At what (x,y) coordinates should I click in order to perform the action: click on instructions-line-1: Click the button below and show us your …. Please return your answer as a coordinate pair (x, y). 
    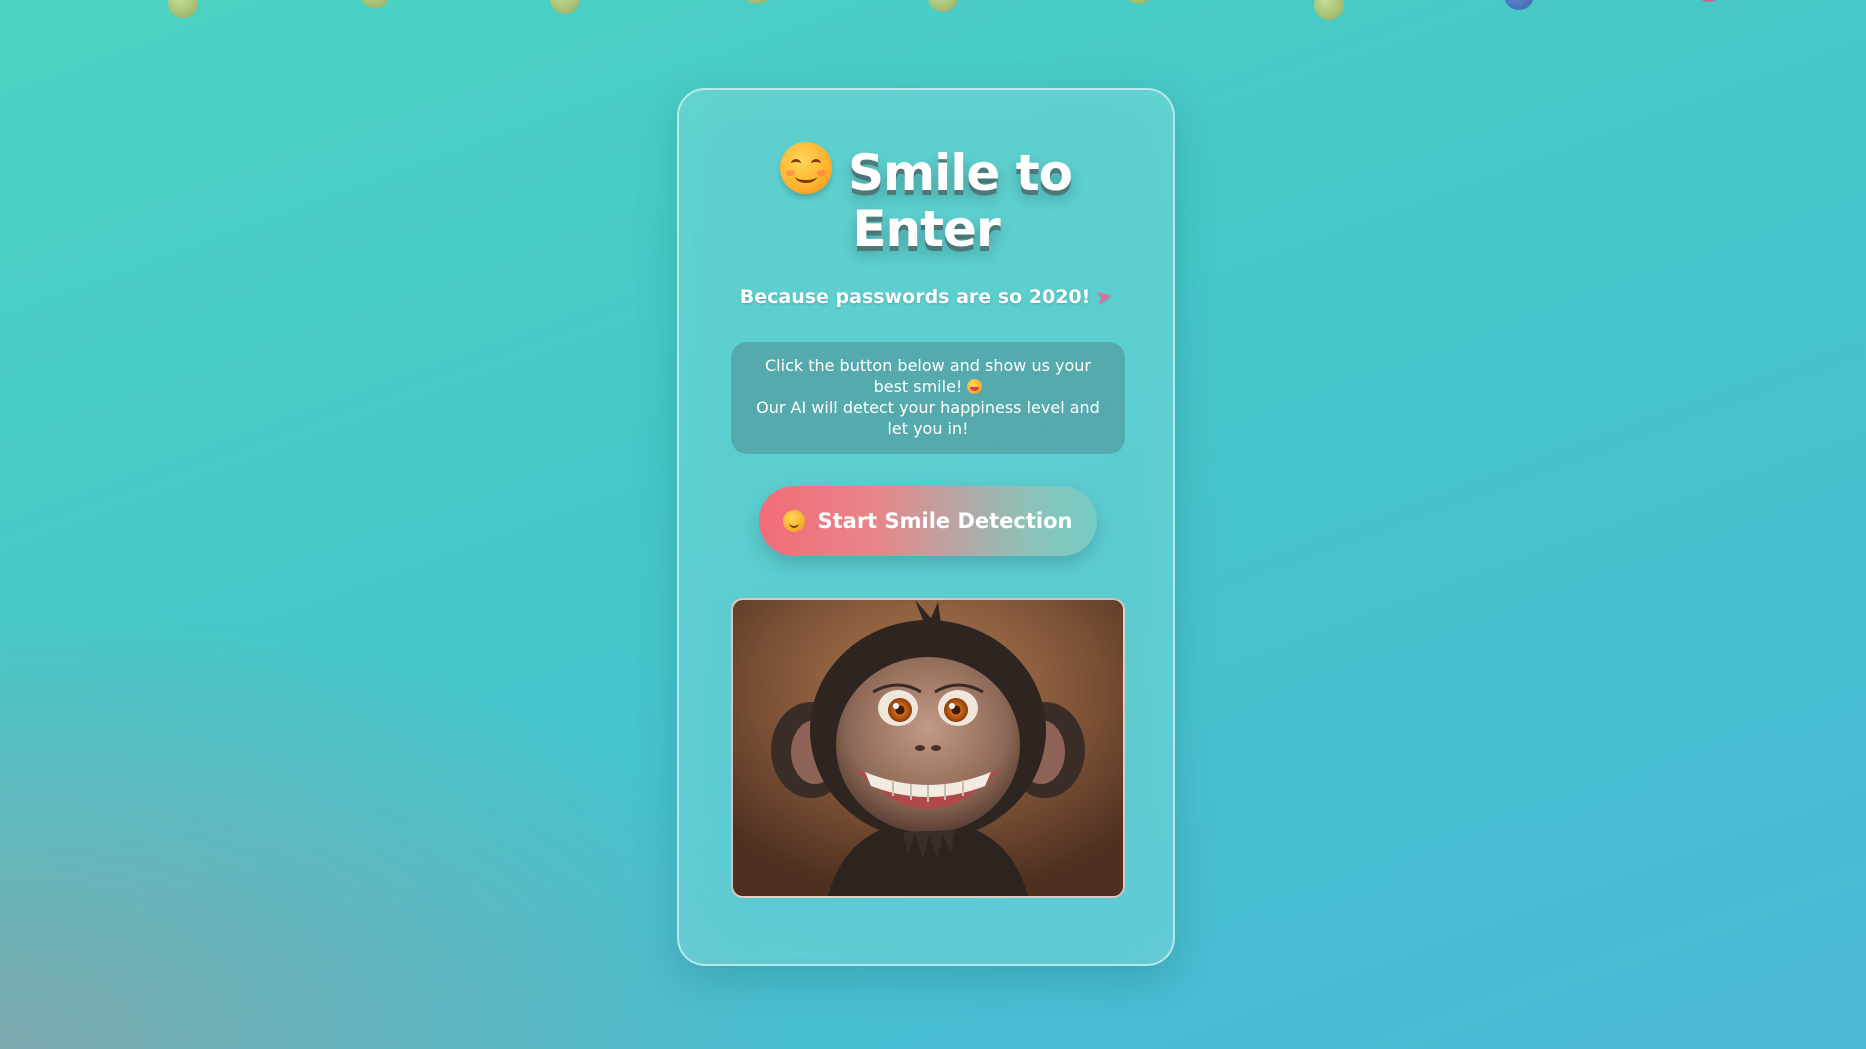
    Looking at the image, I should click on (928, 376).